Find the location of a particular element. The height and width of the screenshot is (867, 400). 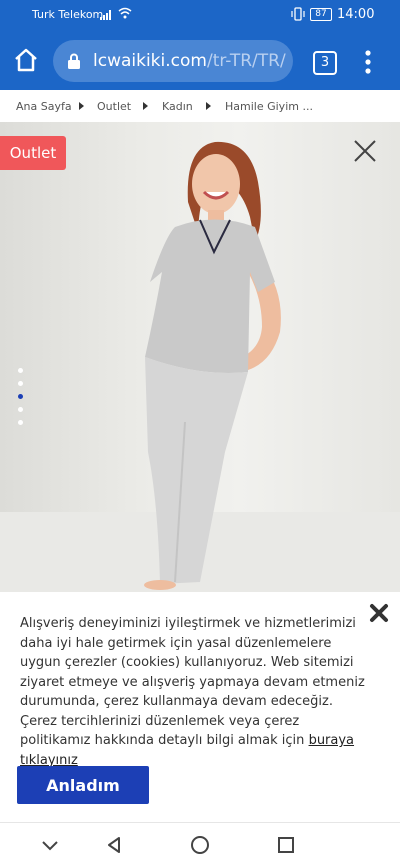

close-cookie-icon is located at coordinates (379, 613).